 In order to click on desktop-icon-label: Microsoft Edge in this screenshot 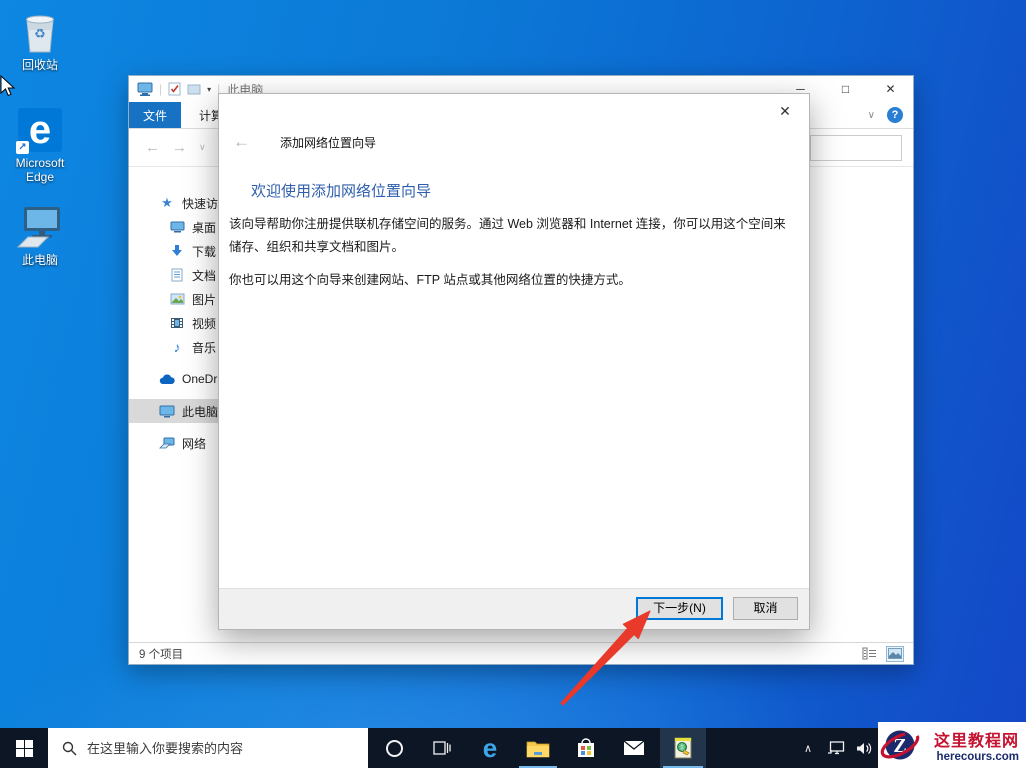, I will do `click(40, 170)`.